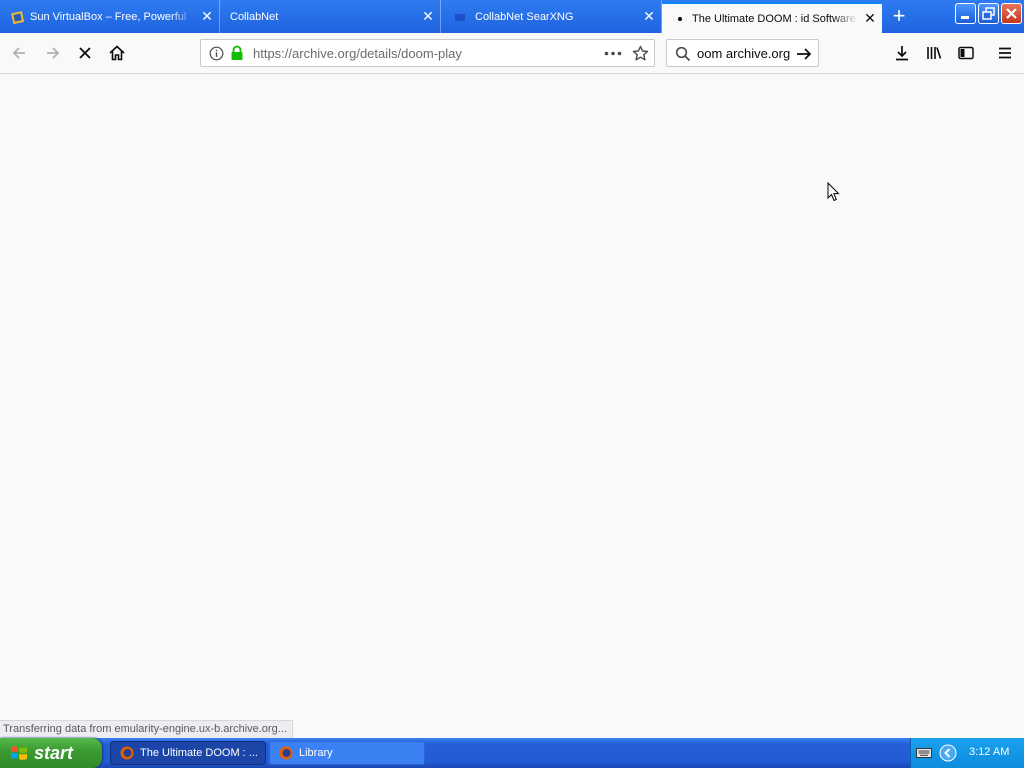 The height and width of the screenshot is (768, 1024). I want to click on maximize-button, so click(988, 13).